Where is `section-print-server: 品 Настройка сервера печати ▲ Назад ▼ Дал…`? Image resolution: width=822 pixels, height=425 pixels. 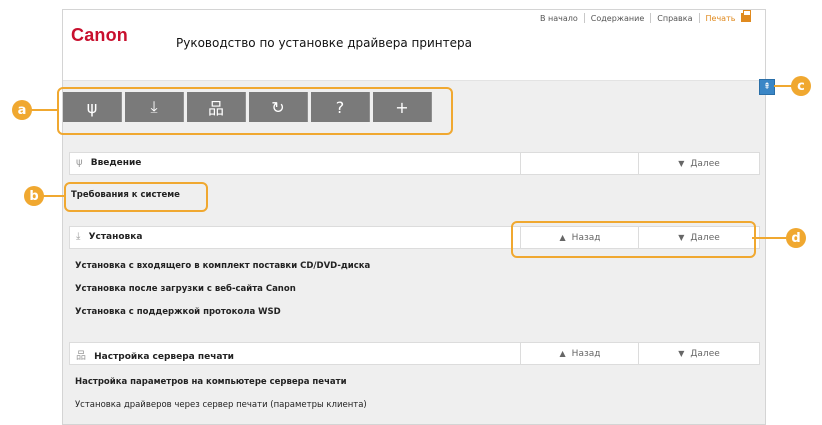 section-print-server: 品 Настройка сервера печати ▲ Назад ▼ Дал… is located at coordinates (414, 353).